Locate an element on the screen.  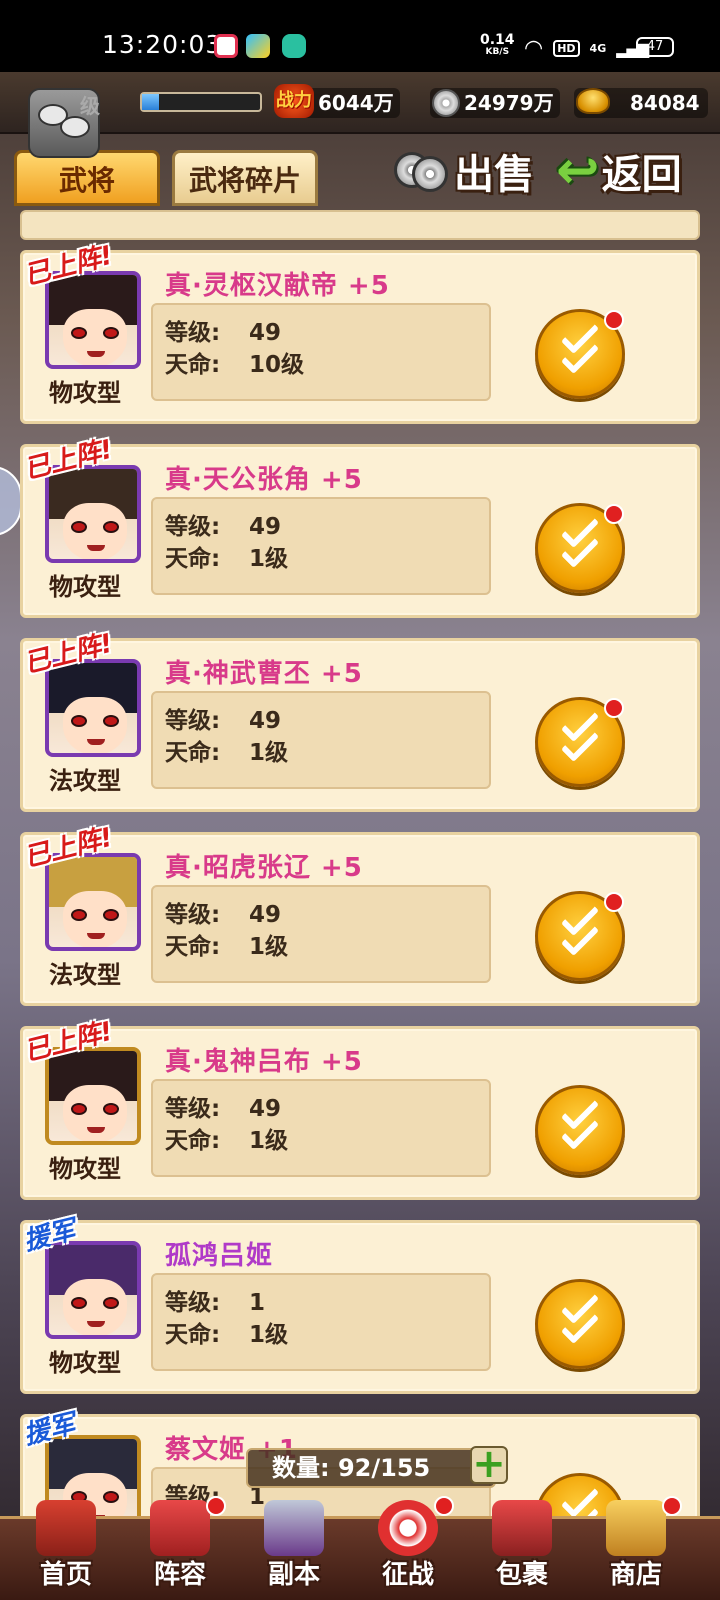
tab-hero-fragments: 武将碎片 is located at coordinates (245, 178).